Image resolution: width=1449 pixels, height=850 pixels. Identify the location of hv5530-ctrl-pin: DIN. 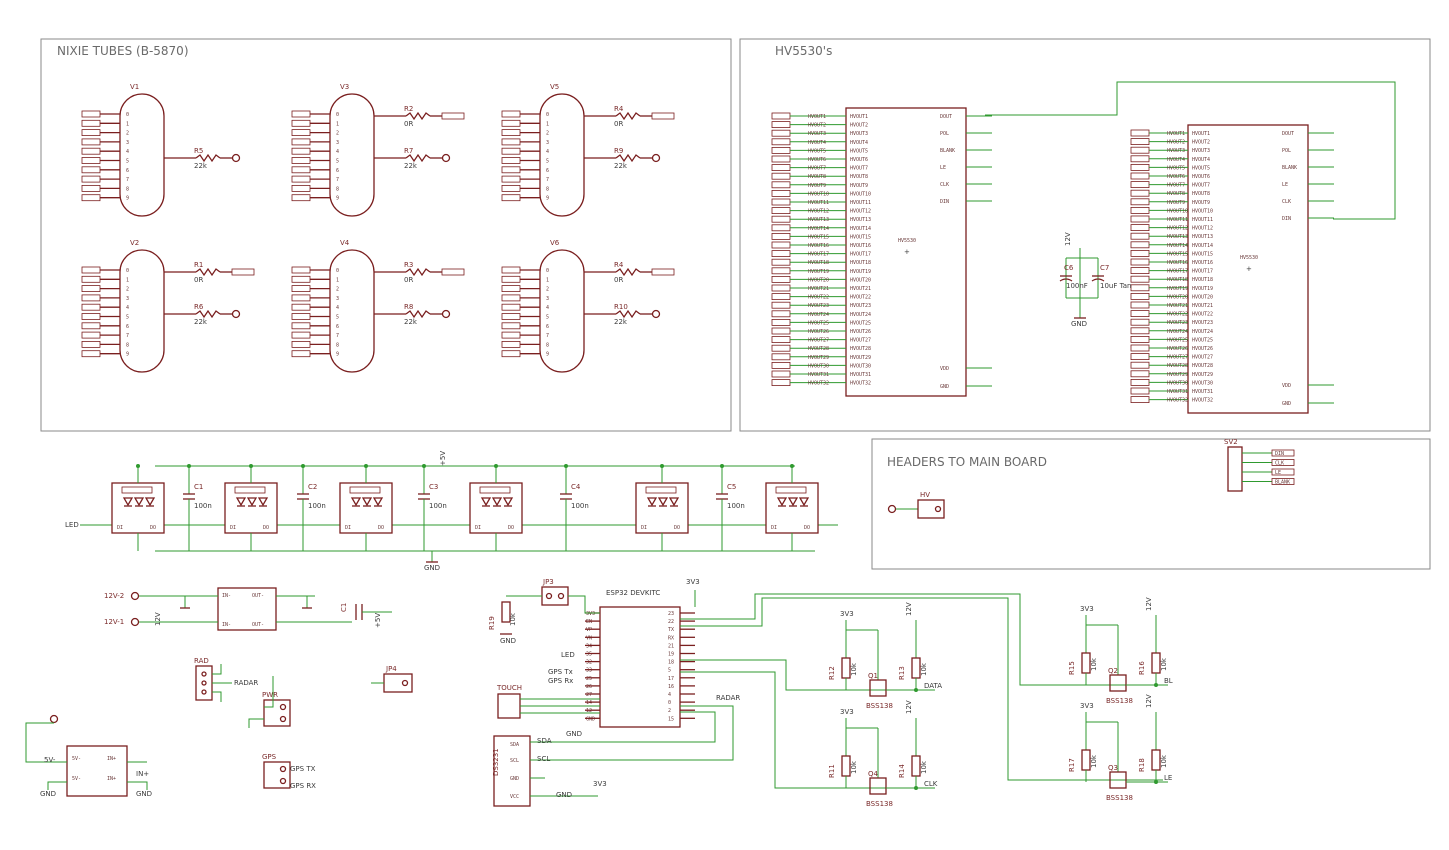
(1286, 219).